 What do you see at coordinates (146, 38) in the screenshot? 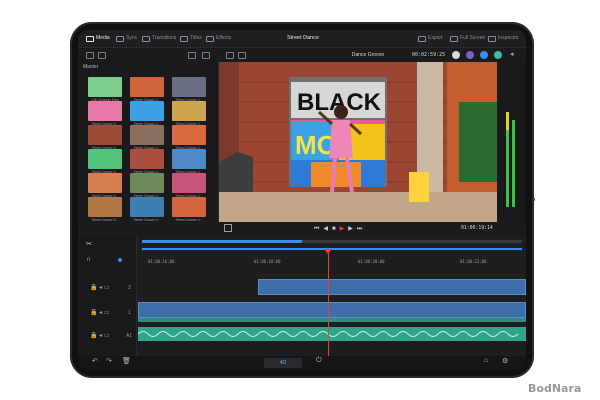
I see `transitions-icon` at bounding box center [146, 38].